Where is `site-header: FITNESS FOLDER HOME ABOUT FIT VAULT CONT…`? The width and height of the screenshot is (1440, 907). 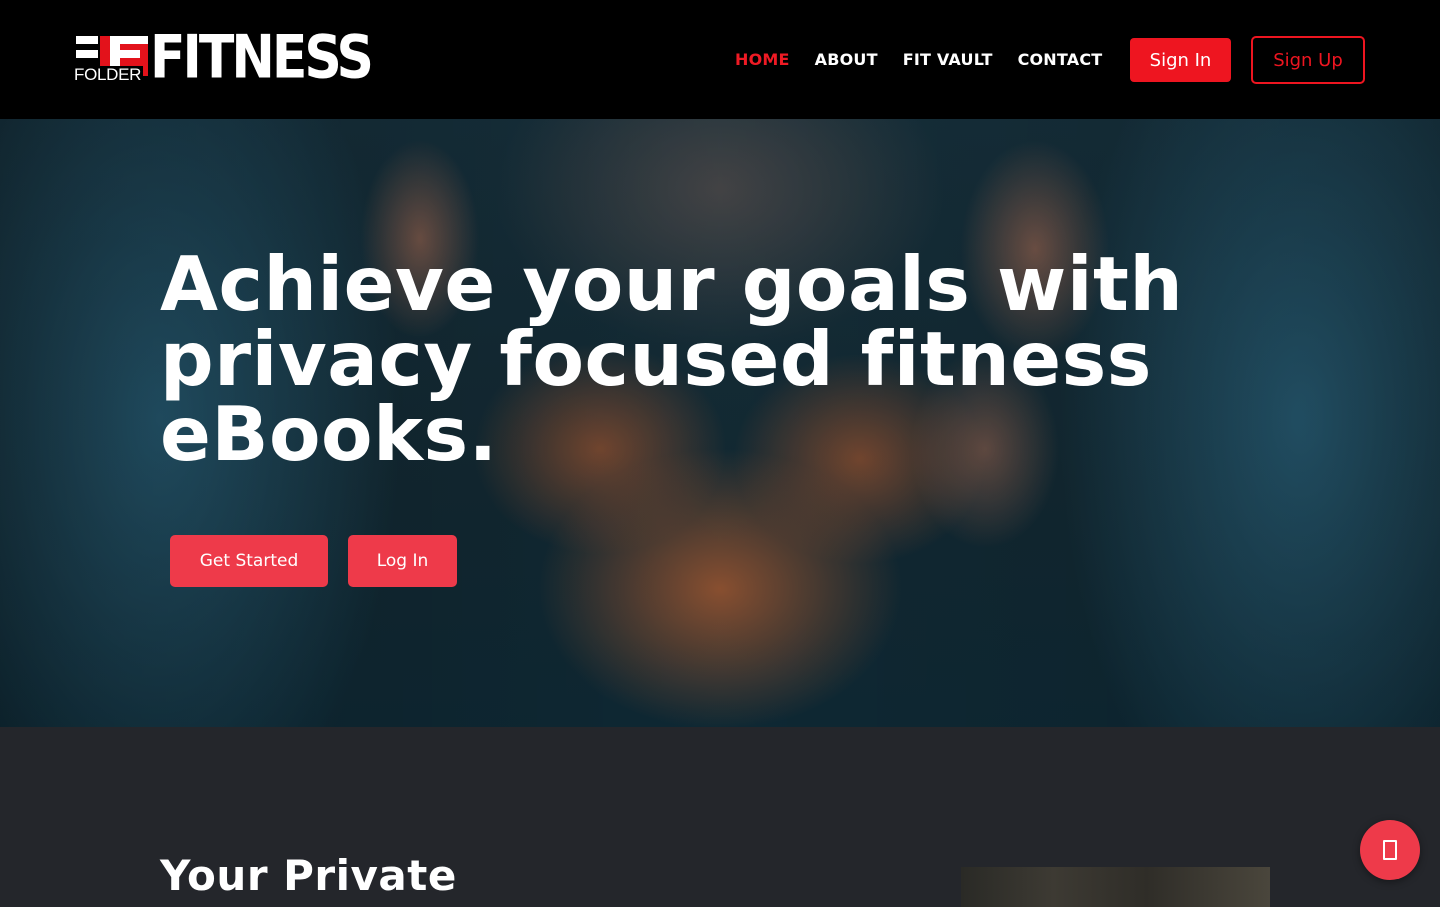 site-header: FITNESS FOLDER HOME ABOUT FIT VAULT CONT… is located at coordinates (720, 59).